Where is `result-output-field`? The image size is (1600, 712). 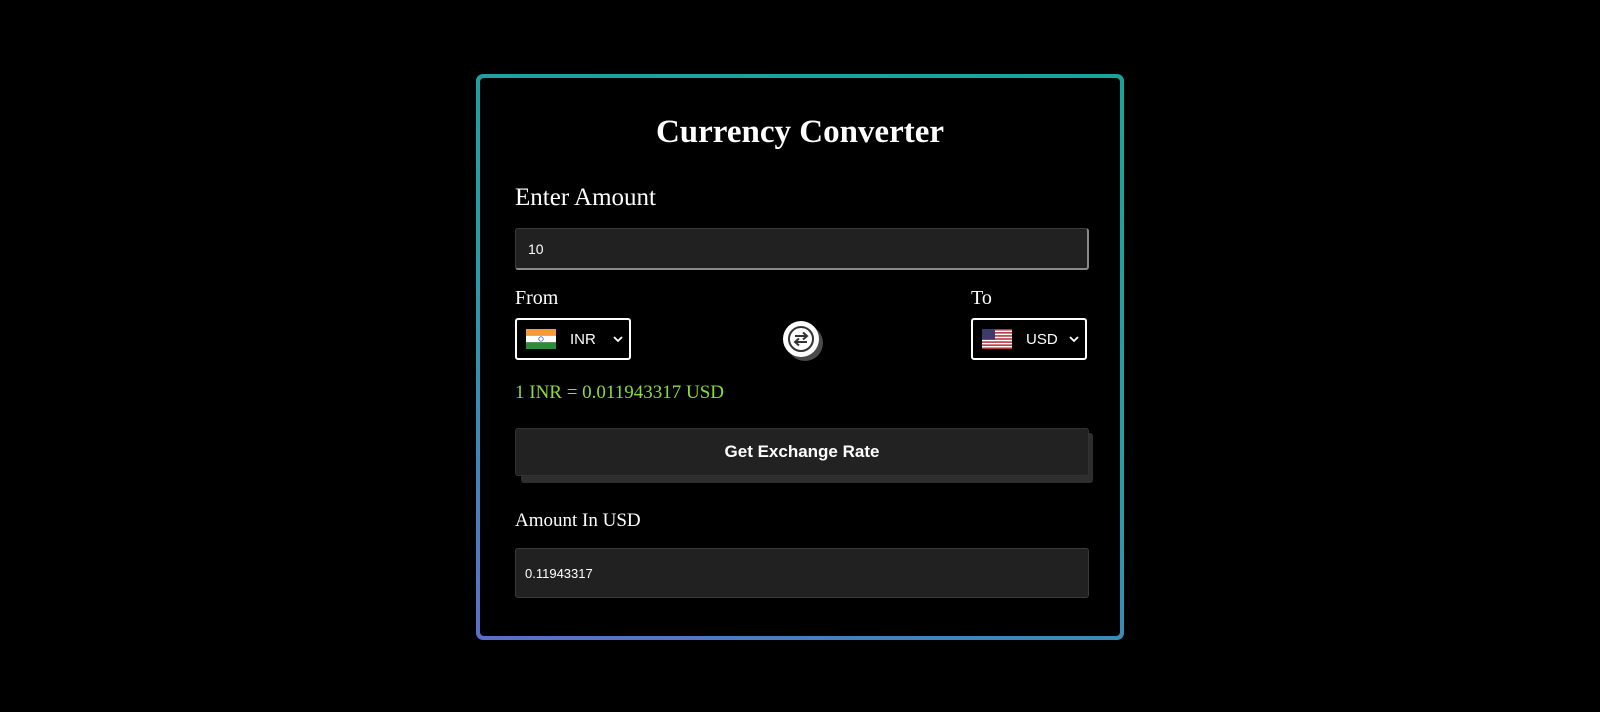
result-output-field is located at coordinates (802, 573).